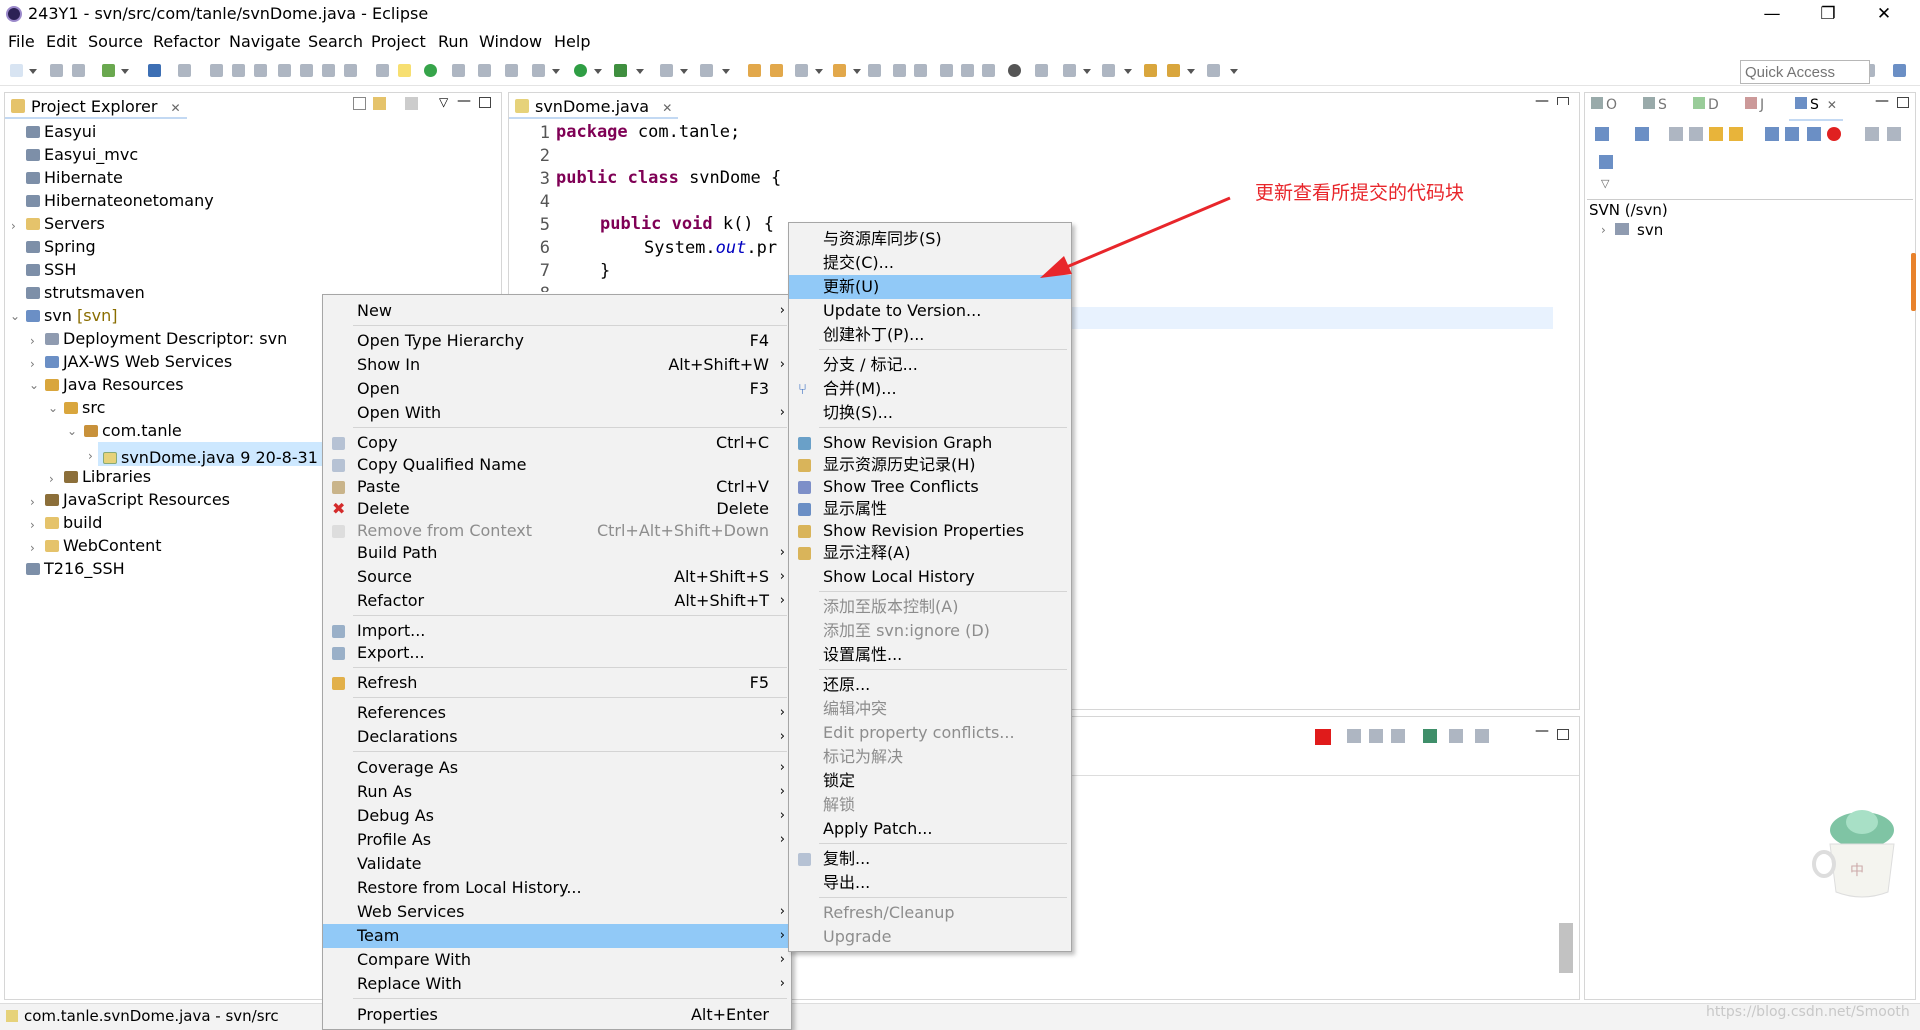 The height and width of the screenshot is (1030, 1920). Describe the element at coordinates (1814, 134) in the screenshot. I see `repository-icon` at that location.